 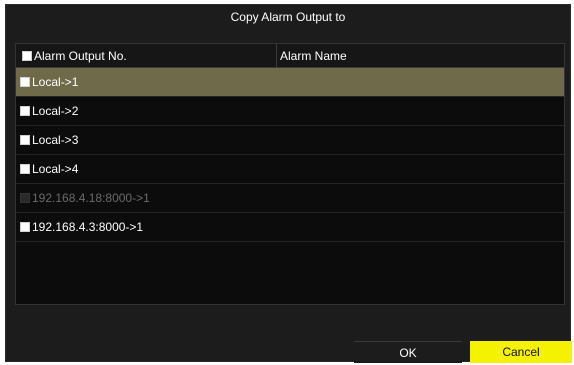 I want to click on table-row: Local->2, so click(x=290, y=111).